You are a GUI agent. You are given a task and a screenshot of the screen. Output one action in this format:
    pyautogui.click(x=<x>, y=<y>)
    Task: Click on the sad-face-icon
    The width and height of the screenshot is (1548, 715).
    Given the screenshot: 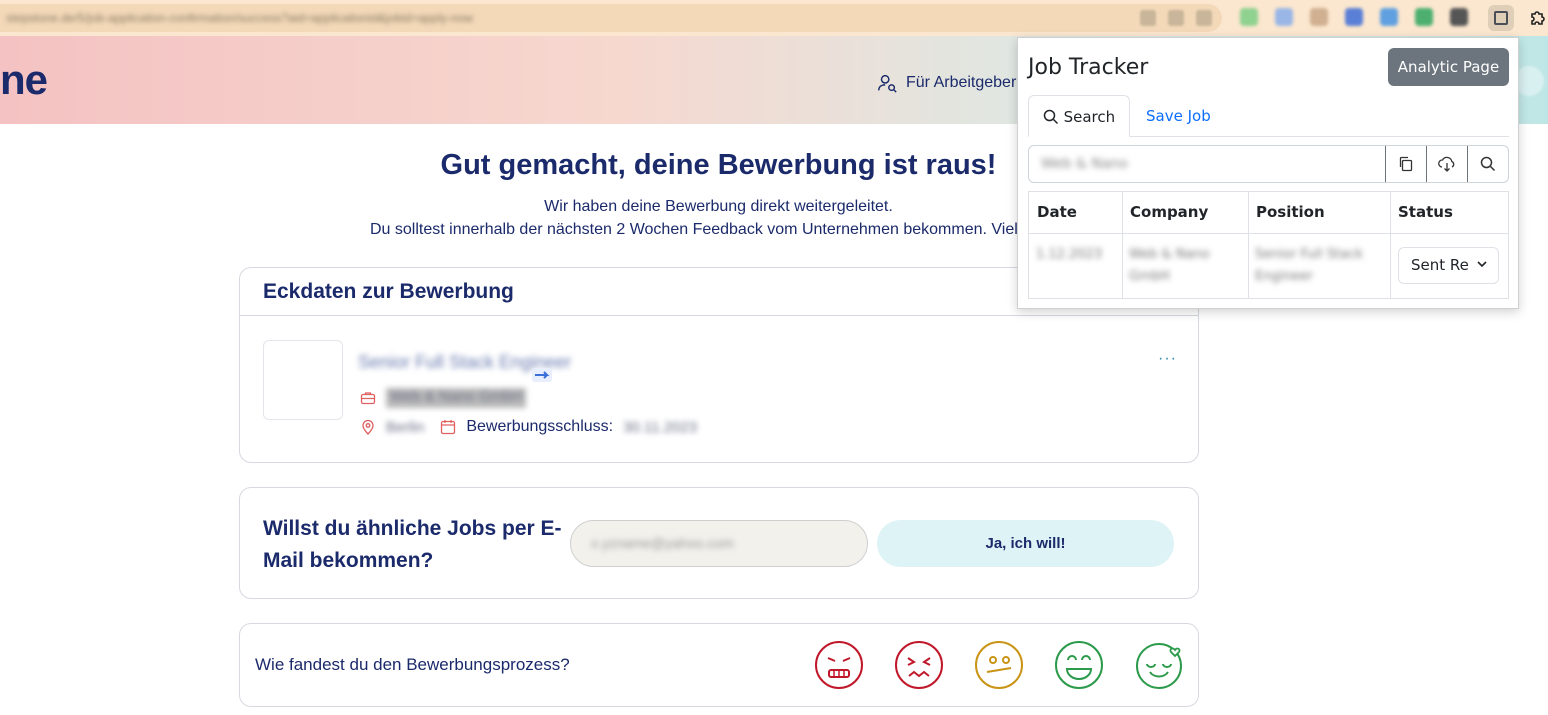 What is the action you would take?
    pyautogui.click(x=919, y=665)
    